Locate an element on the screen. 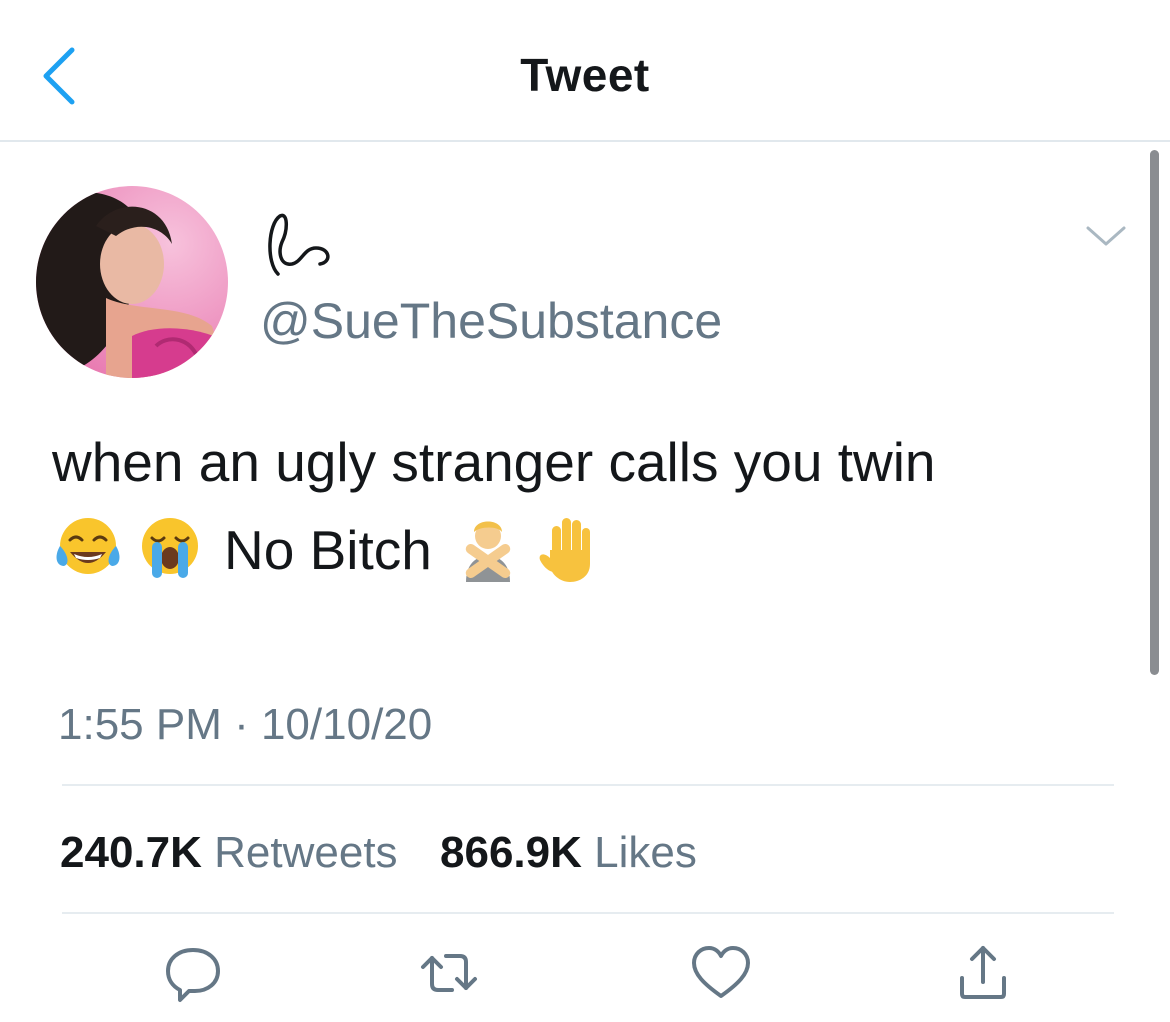 This screenshot has height=1022, width=1170. like-icon is located at coordinates (721, 972).